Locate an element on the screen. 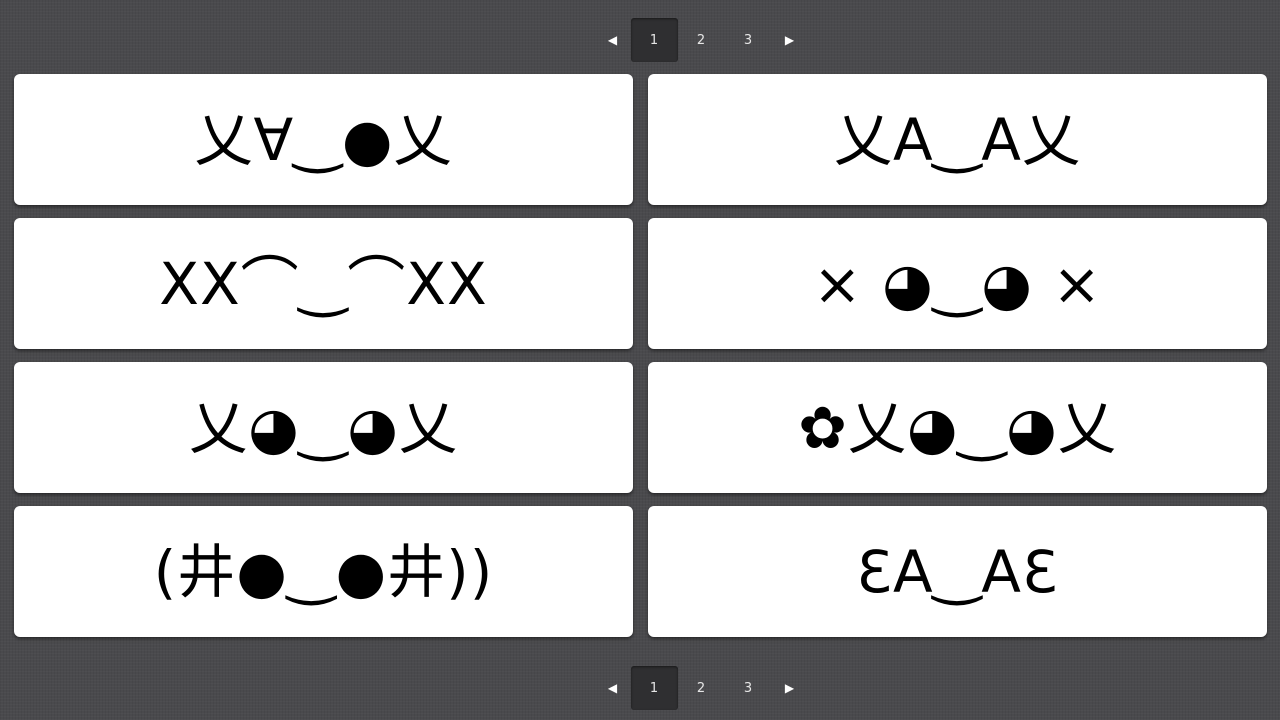 This screenshot has height=720, width=1280. emoticon-text: (井●‿●井)) is located at coordinates (323, 571).